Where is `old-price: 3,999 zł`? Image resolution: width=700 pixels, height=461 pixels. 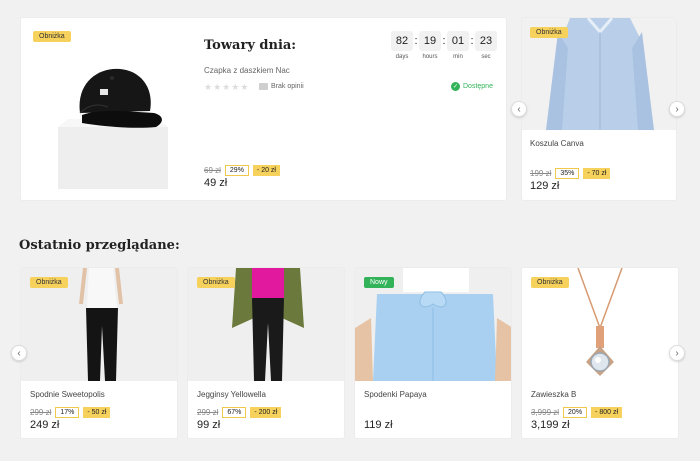 old-price: 3,999 zł is located at coordinates (545, 412).